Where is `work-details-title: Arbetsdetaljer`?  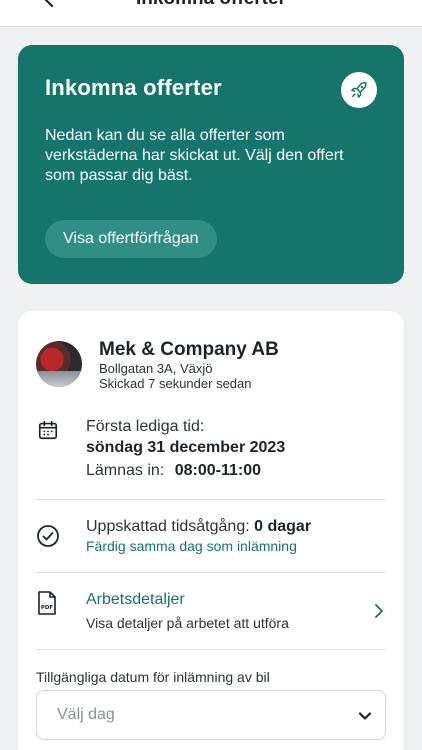
work-details-title: Arbetsdetaljer is located at coordinates (135, 599).